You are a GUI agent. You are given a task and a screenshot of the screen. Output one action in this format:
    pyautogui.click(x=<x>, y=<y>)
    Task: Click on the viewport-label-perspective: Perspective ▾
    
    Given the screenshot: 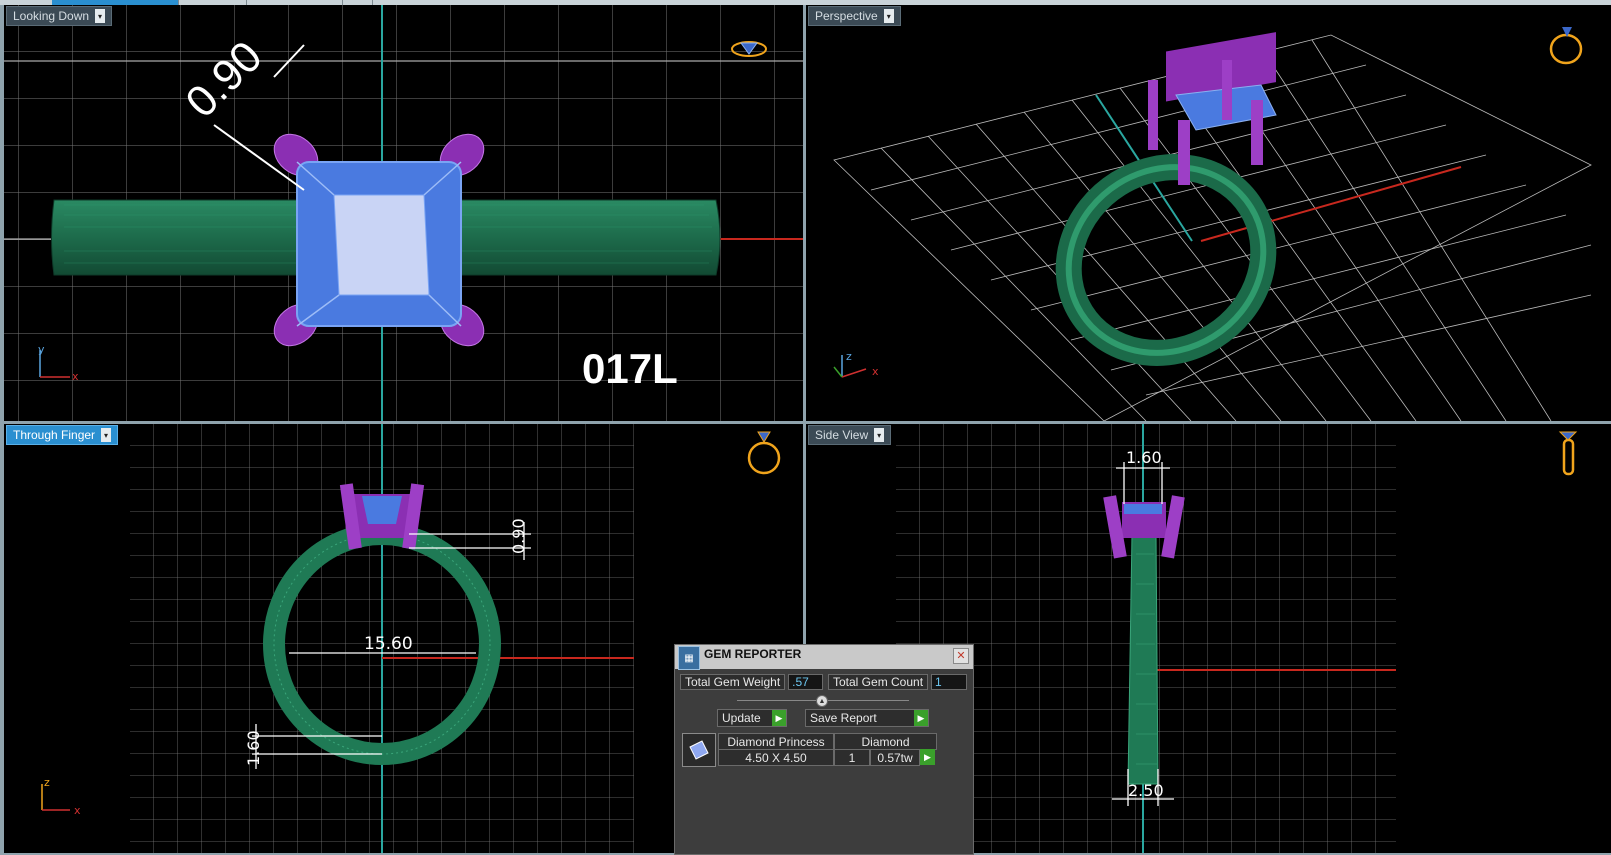 What is the action you would take?
    pyautogui.click(x=854, y=16)
    